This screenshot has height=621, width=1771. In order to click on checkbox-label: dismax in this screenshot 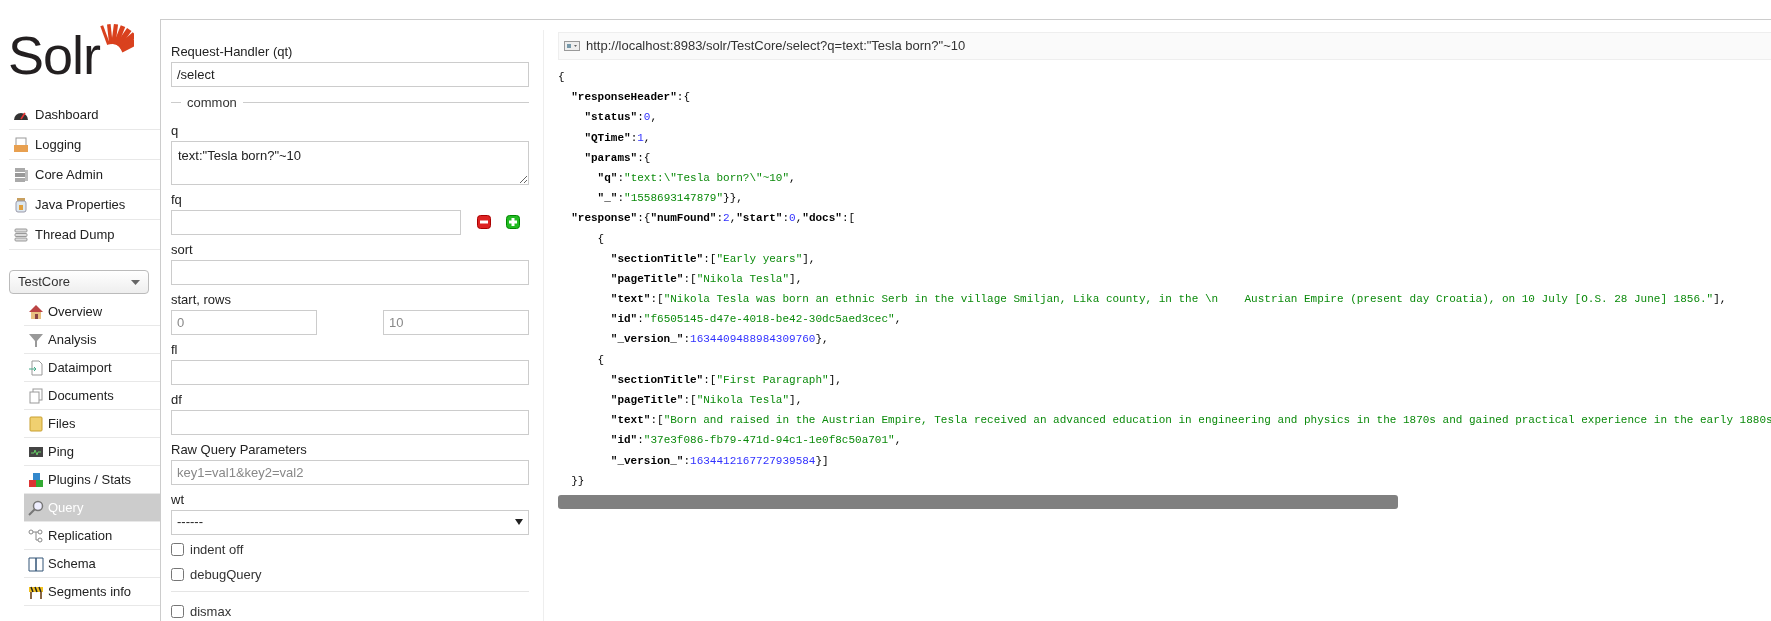, I will do `click(211, 611)`.